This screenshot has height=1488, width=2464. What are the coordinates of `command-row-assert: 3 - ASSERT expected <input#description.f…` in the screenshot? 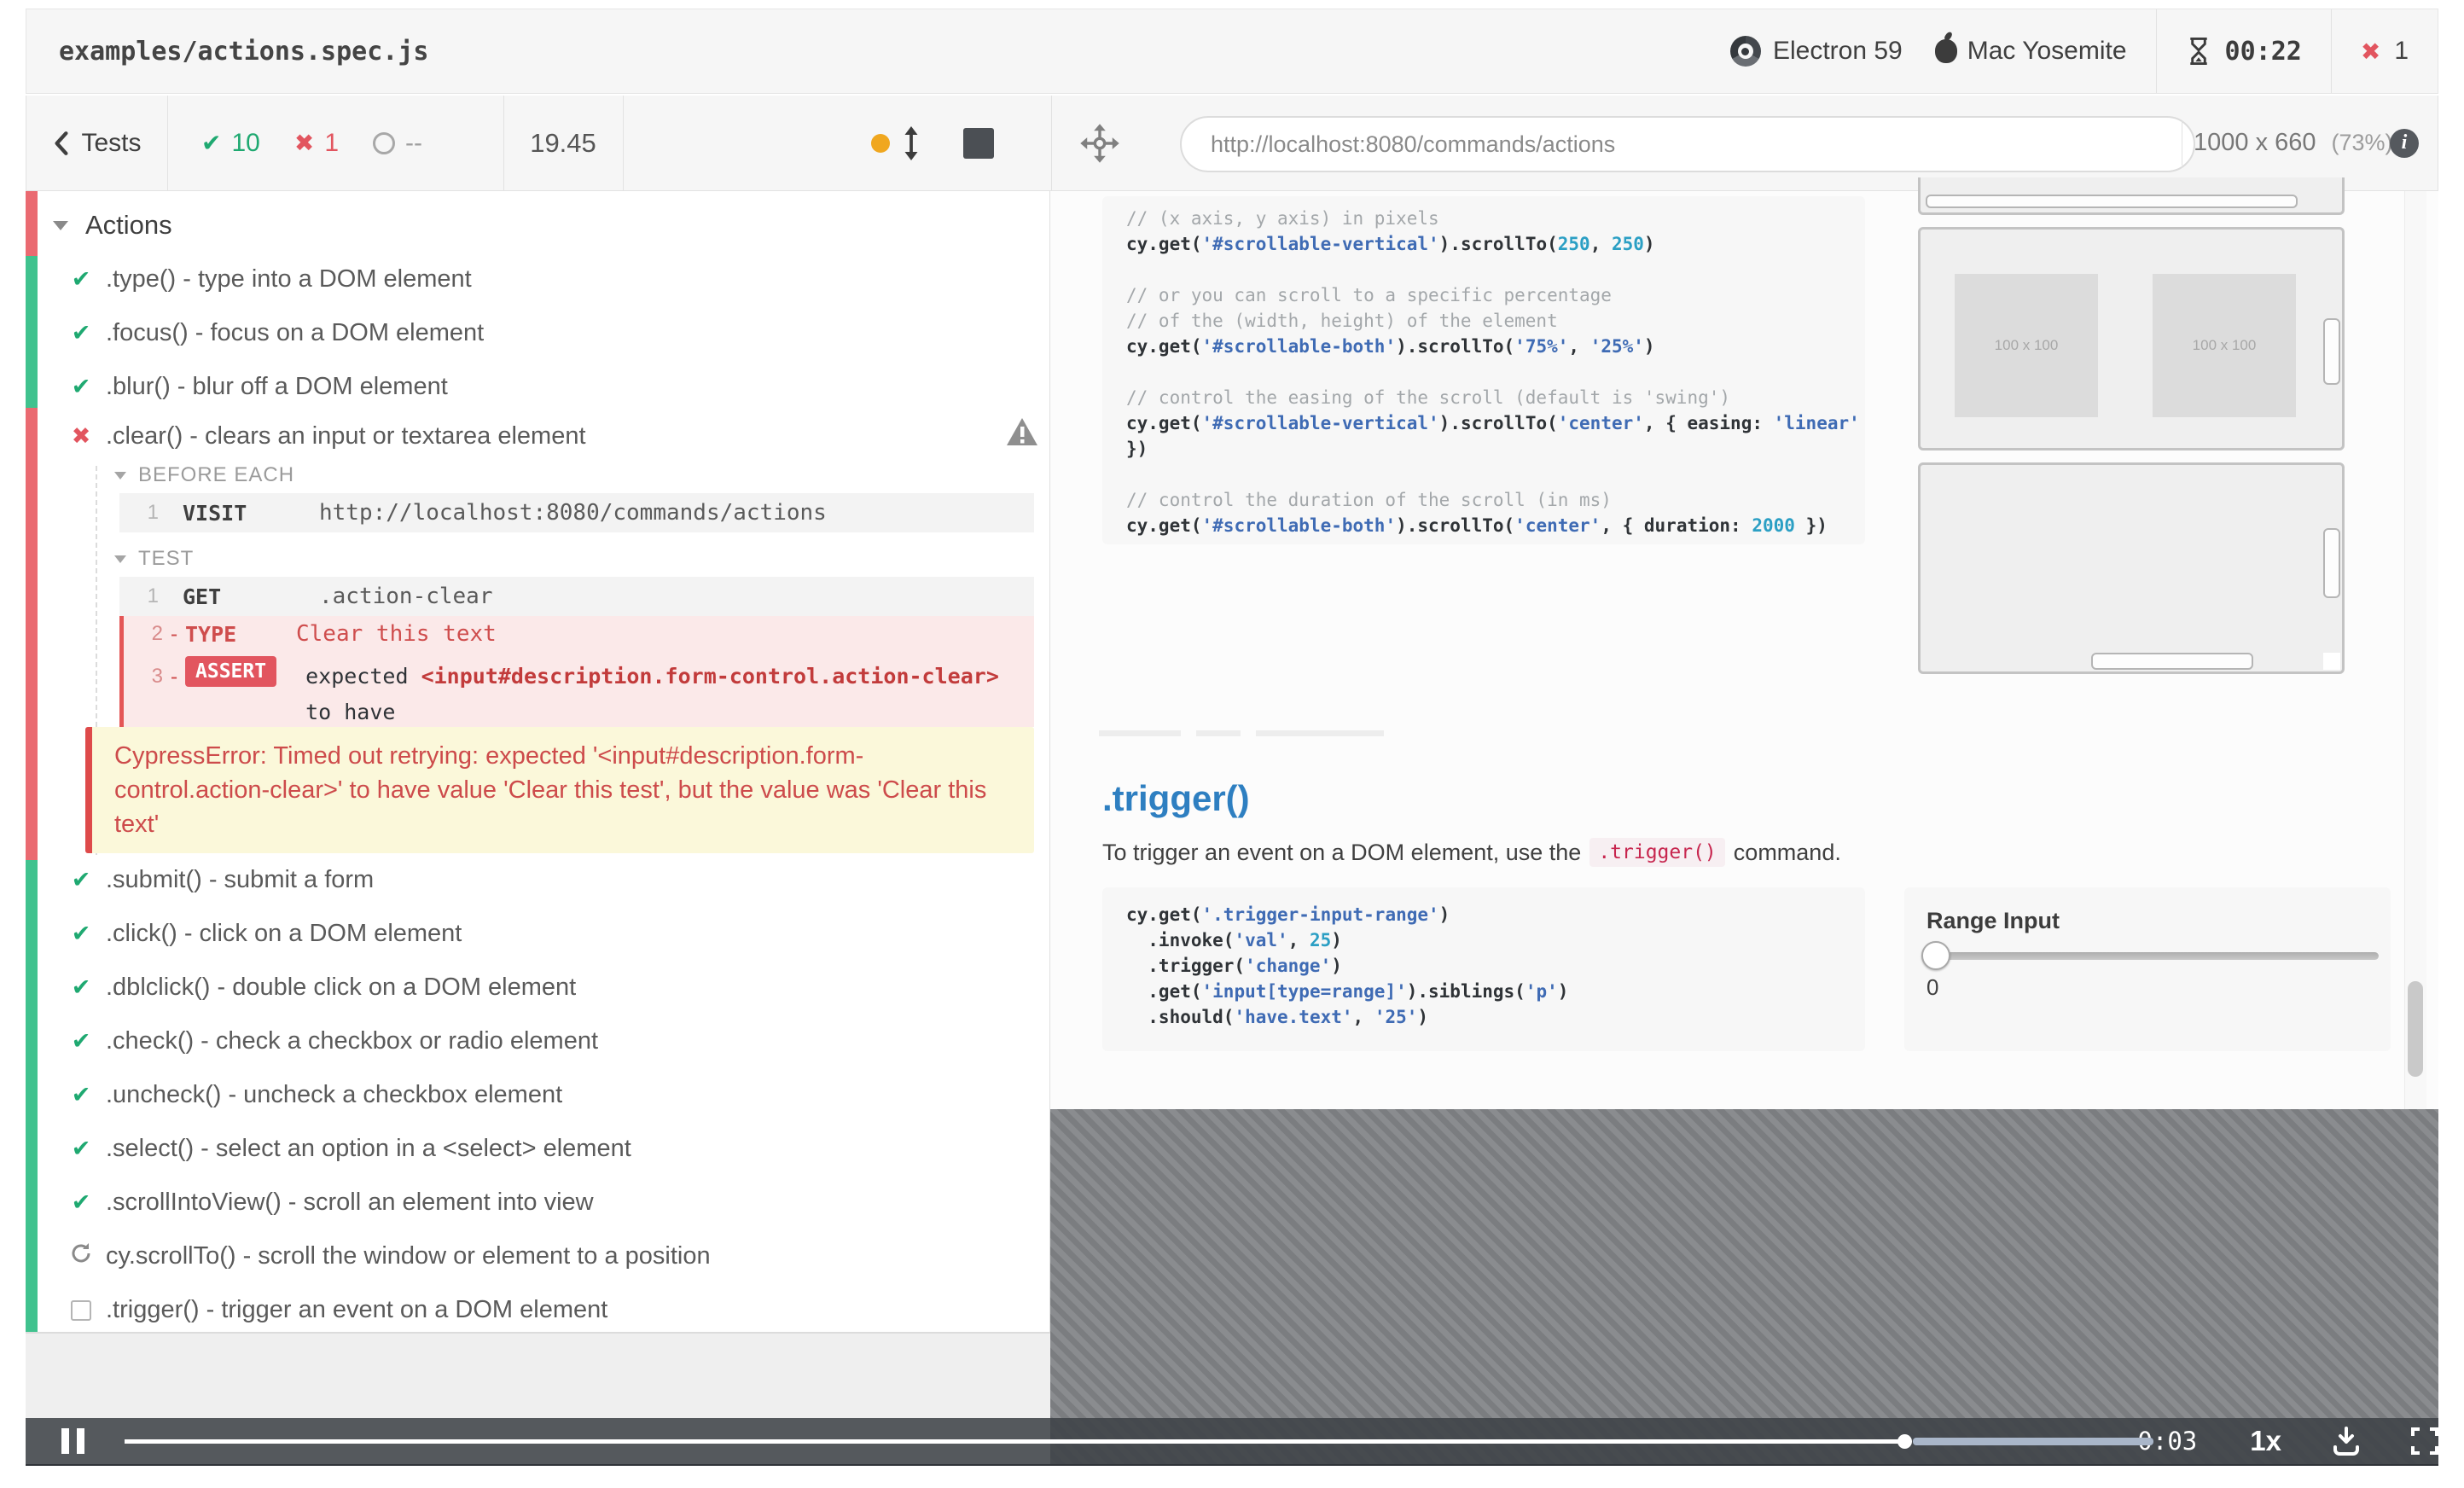 It's located at (576, 724).